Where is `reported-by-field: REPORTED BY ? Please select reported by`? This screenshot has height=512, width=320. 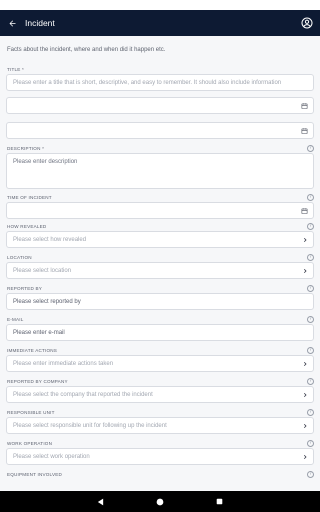
reported-by-field: REPORTED BY ? Please select reported by is located at coordinates (160, 297).